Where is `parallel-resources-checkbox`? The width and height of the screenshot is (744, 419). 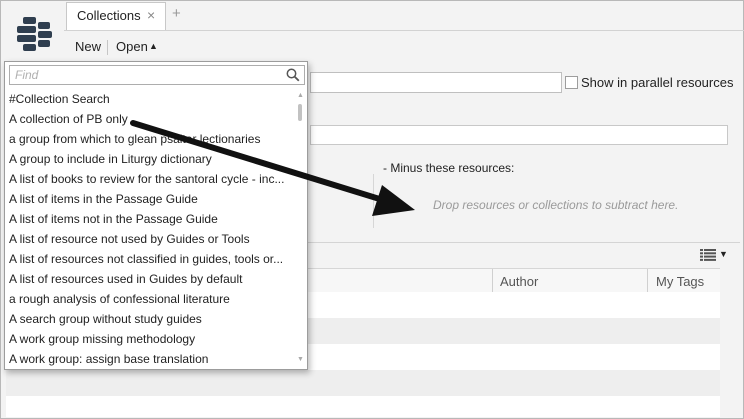 parallel-resources-checkbox is located at coordinates (571, 82).